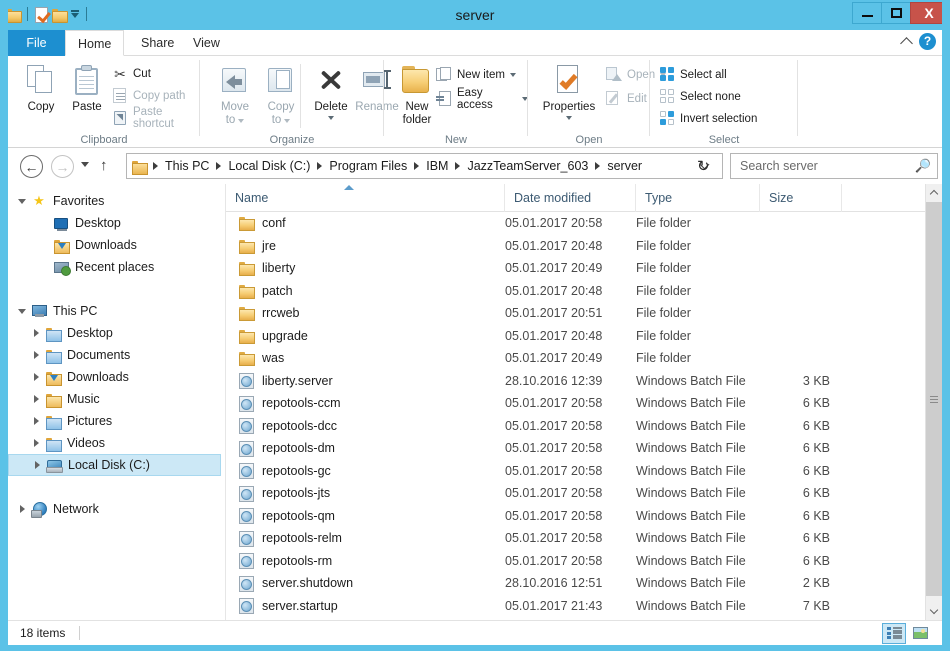  I want to click on breadcrumb-item-server: server, so click(624, 166).